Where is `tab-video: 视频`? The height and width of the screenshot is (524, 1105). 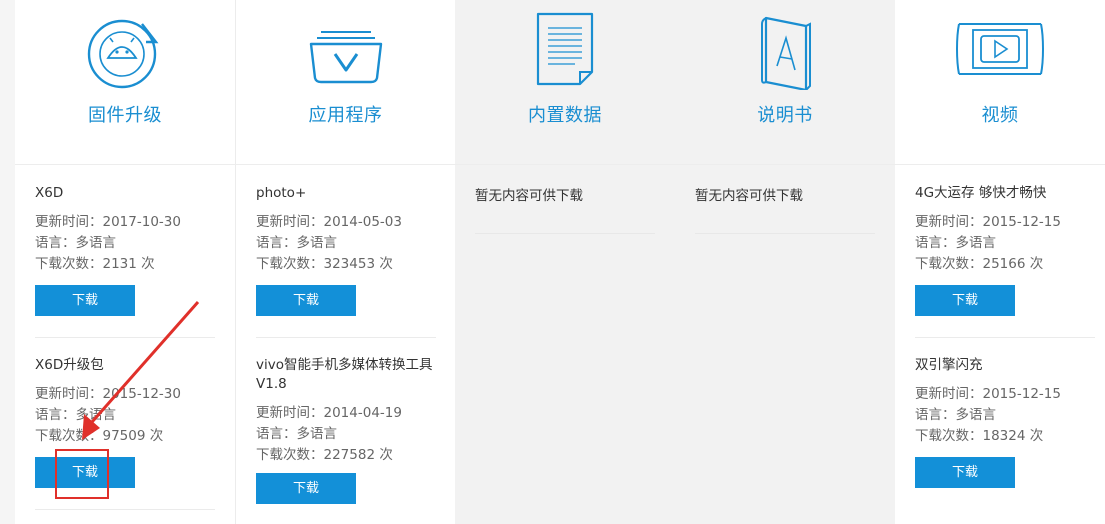
tab-video: 视频 is located at coordinates (1000, 82).